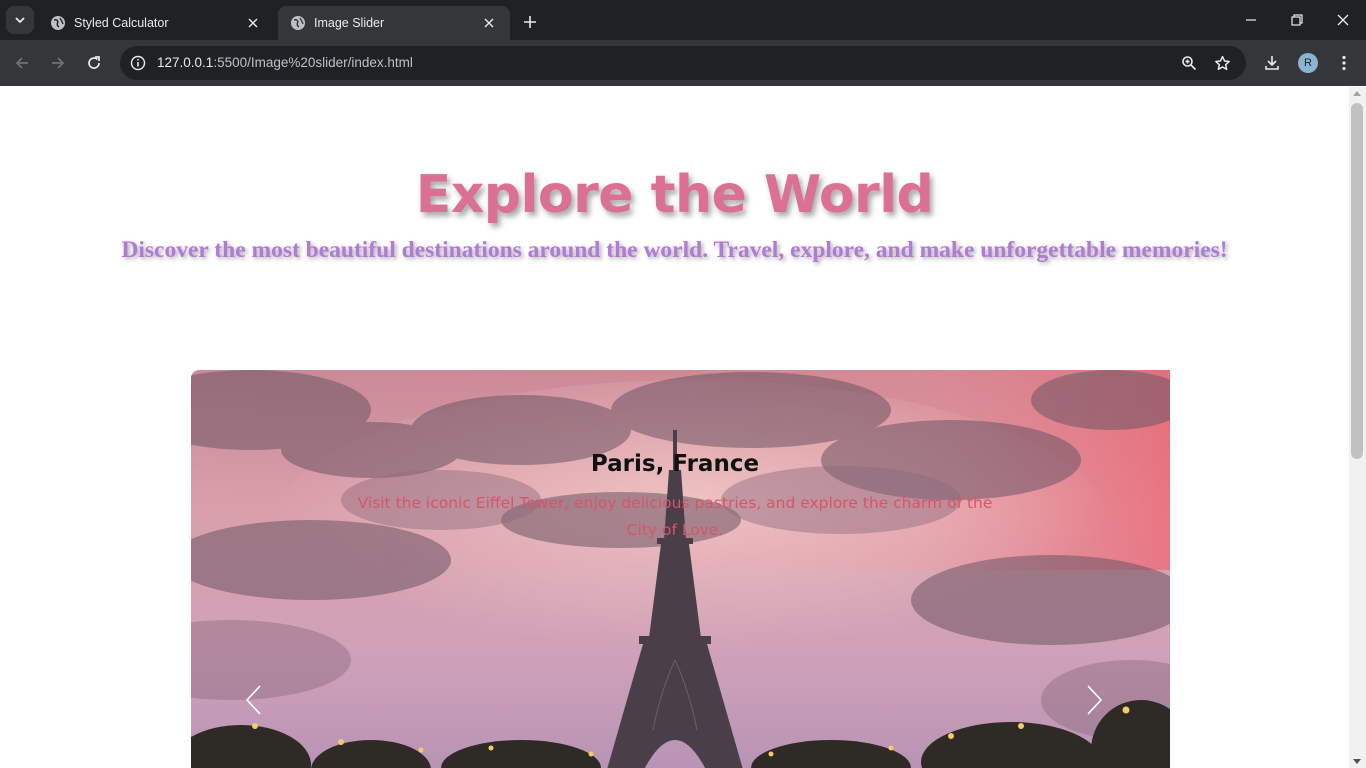 Image resolution: width=1366 pixels, height=768 pixels. What do you see at coordinates (349, 23) in the screenshot?
I see `tab-title: Image Slider` at bounding box center [349, 23].